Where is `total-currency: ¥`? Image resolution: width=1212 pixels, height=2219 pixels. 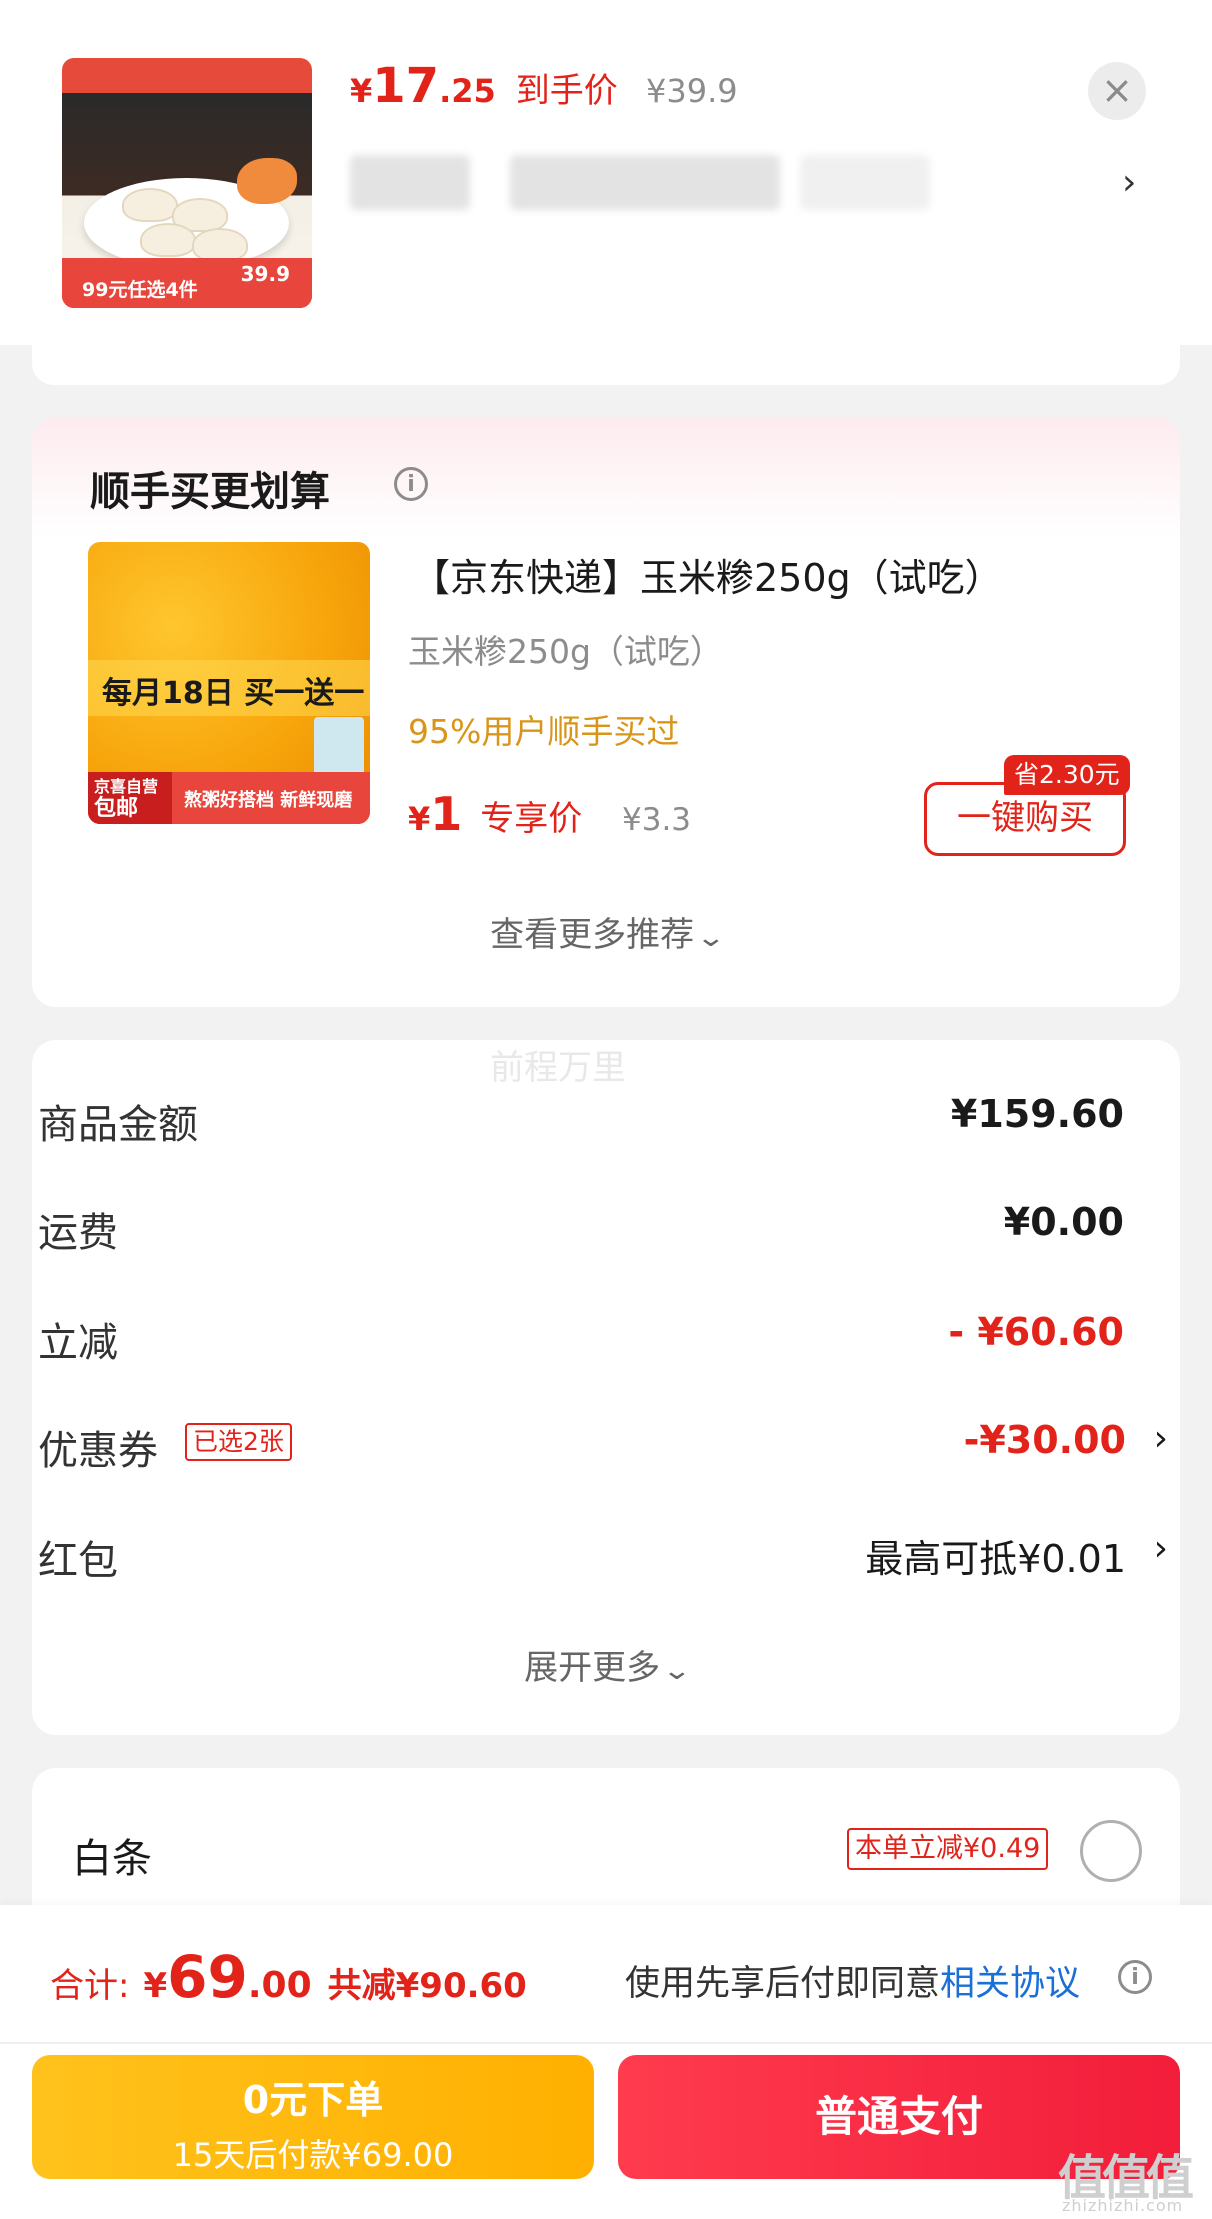
total-currency: ¥ is located at coordinates (155, 1986).